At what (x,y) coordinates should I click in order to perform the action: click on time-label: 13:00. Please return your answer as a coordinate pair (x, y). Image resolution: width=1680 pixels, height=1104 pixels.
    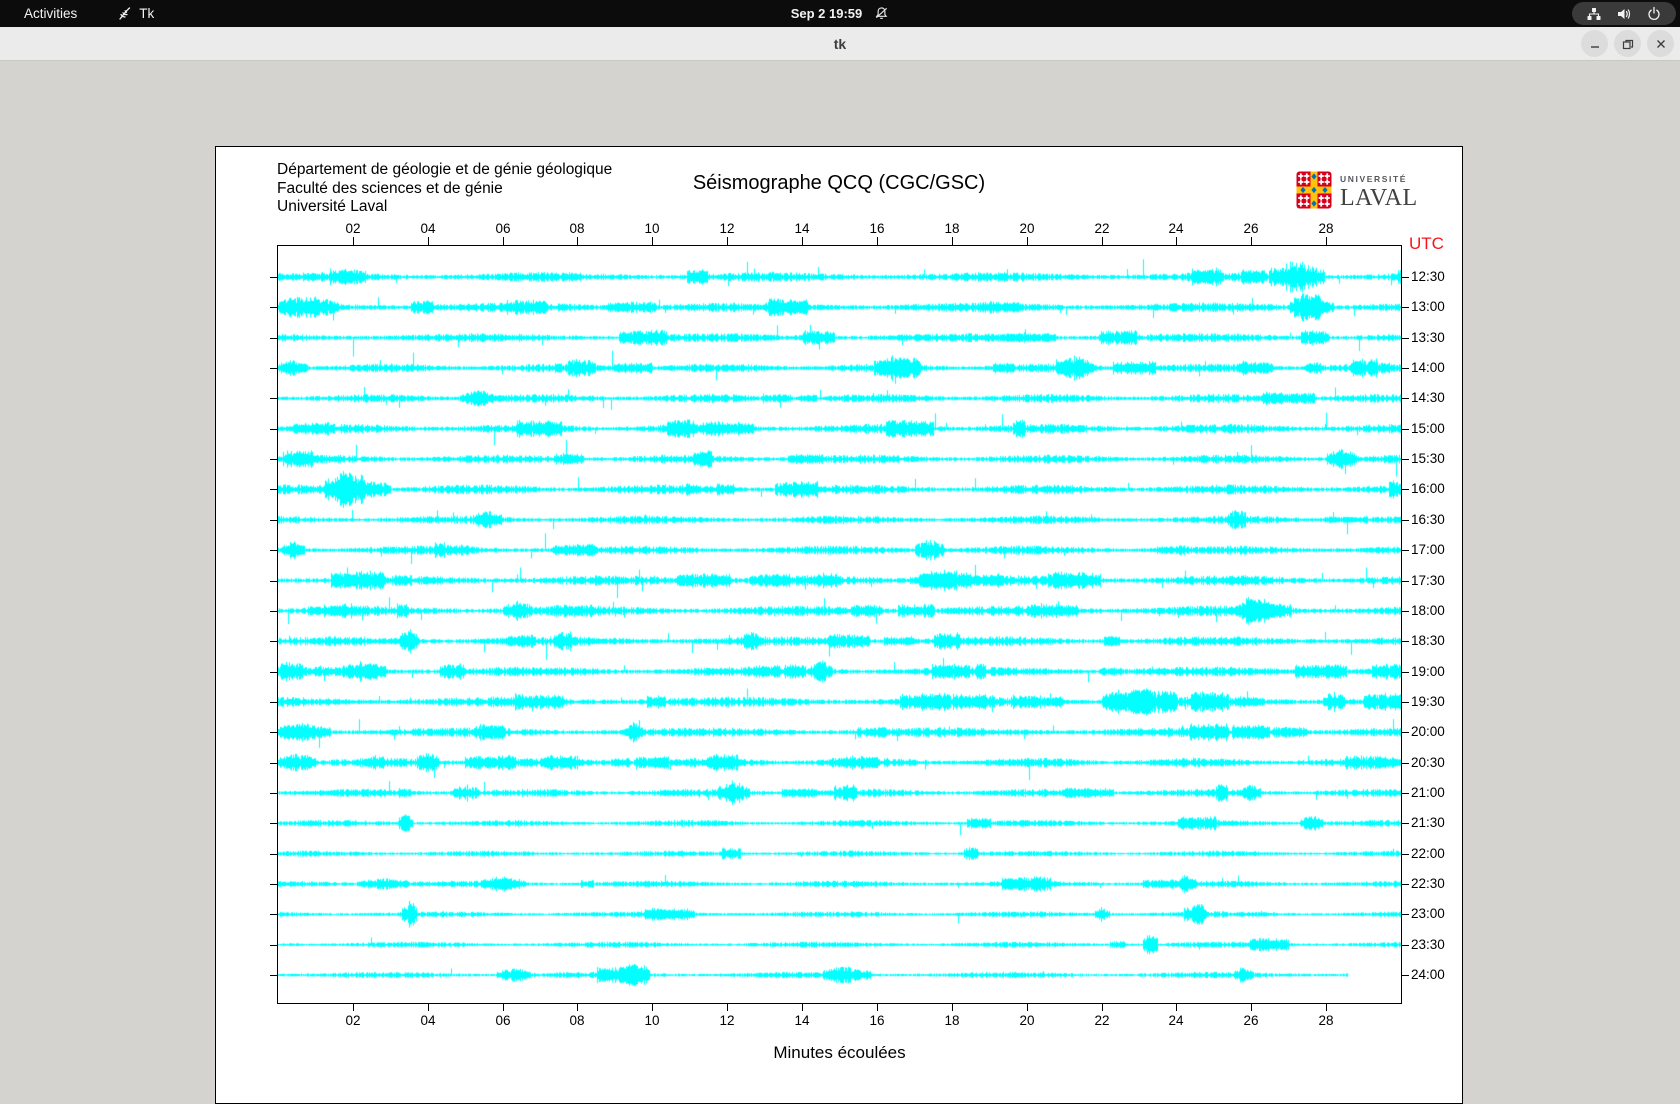
    Looking at the image, I should click on (1428, 306).